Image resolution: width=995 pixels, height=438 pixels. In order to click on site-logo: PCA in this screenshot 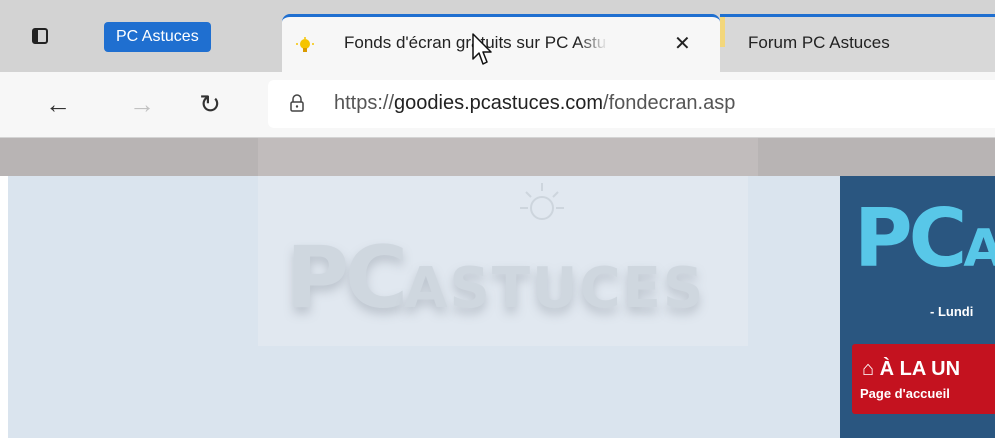, I will do `click(924, 244)`.